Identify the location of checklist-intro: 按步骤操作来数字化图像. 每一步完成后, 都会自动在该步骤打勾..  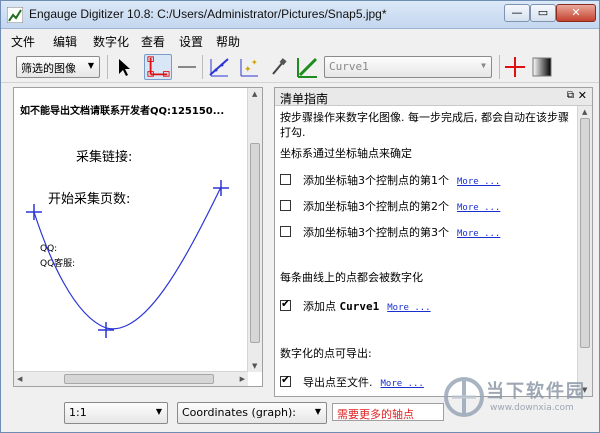
(424, 125).